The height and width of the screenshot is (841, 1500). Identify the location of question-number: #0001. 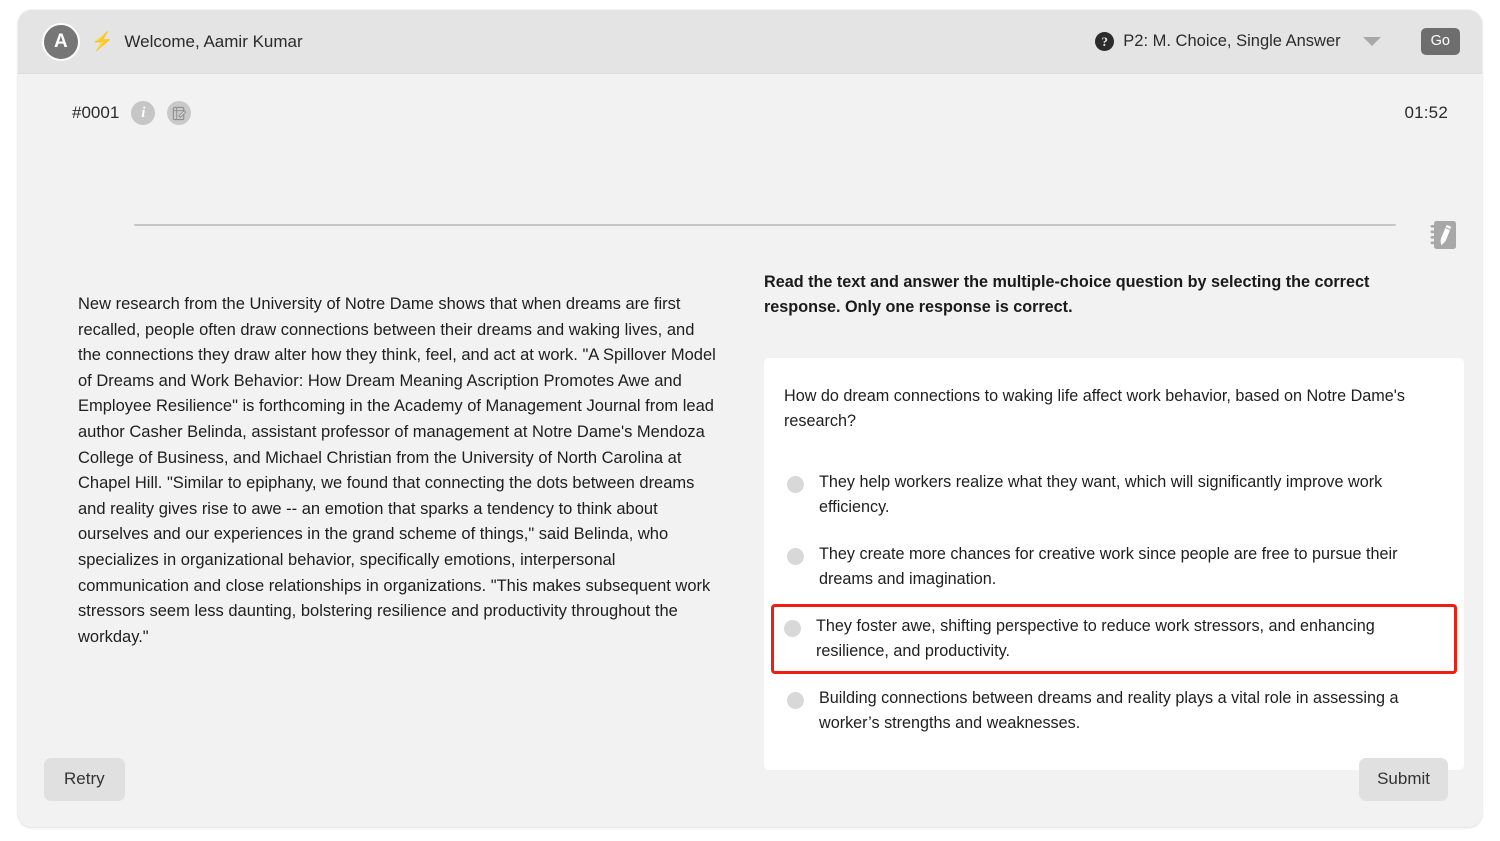
(96, 112).